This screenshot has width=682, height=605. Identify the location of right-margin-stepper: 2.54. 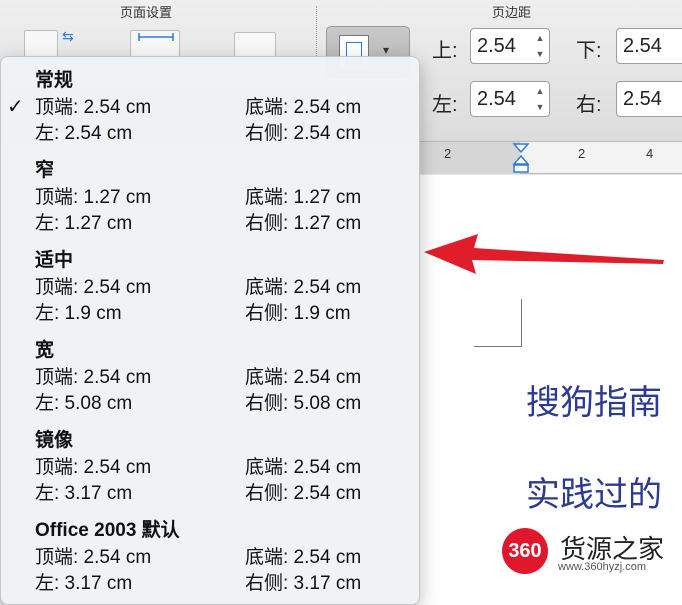
(649, 99).